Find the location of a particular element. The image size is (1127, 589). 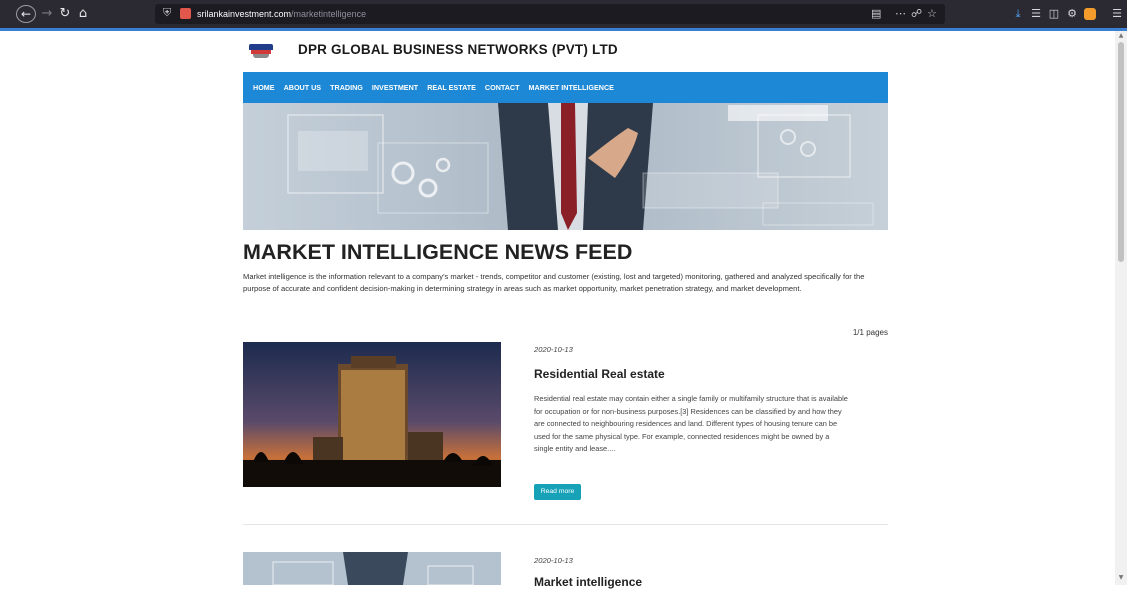

company-logo is located at coordinates (261, 52).